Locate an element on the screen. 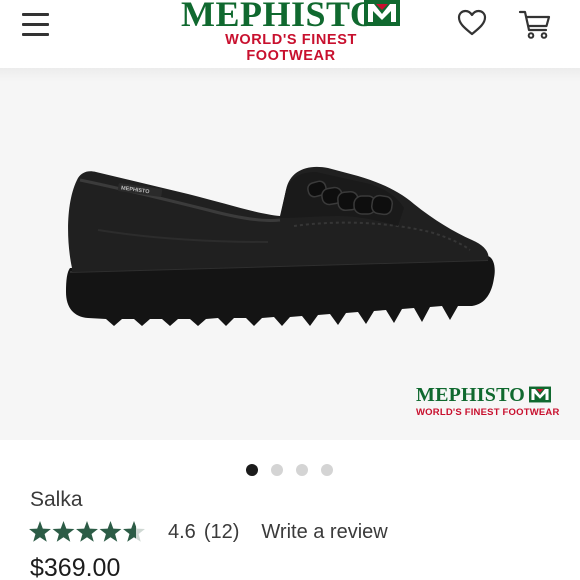  heart-icon is located at coordinates (472, 23).